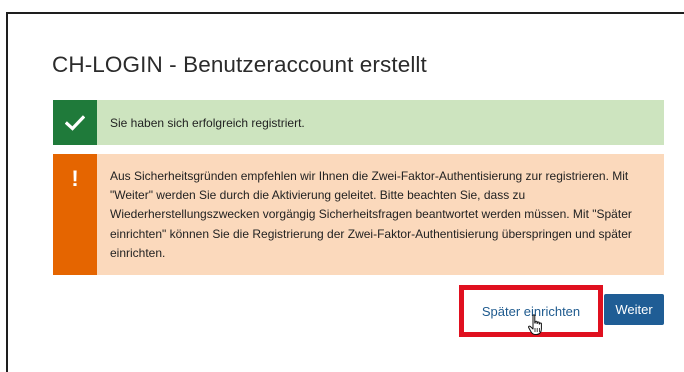  What do you see at coordinates (75, 178) in the screenshot?
I see `exclamation-icon: !` at bounding box center [75, 178].